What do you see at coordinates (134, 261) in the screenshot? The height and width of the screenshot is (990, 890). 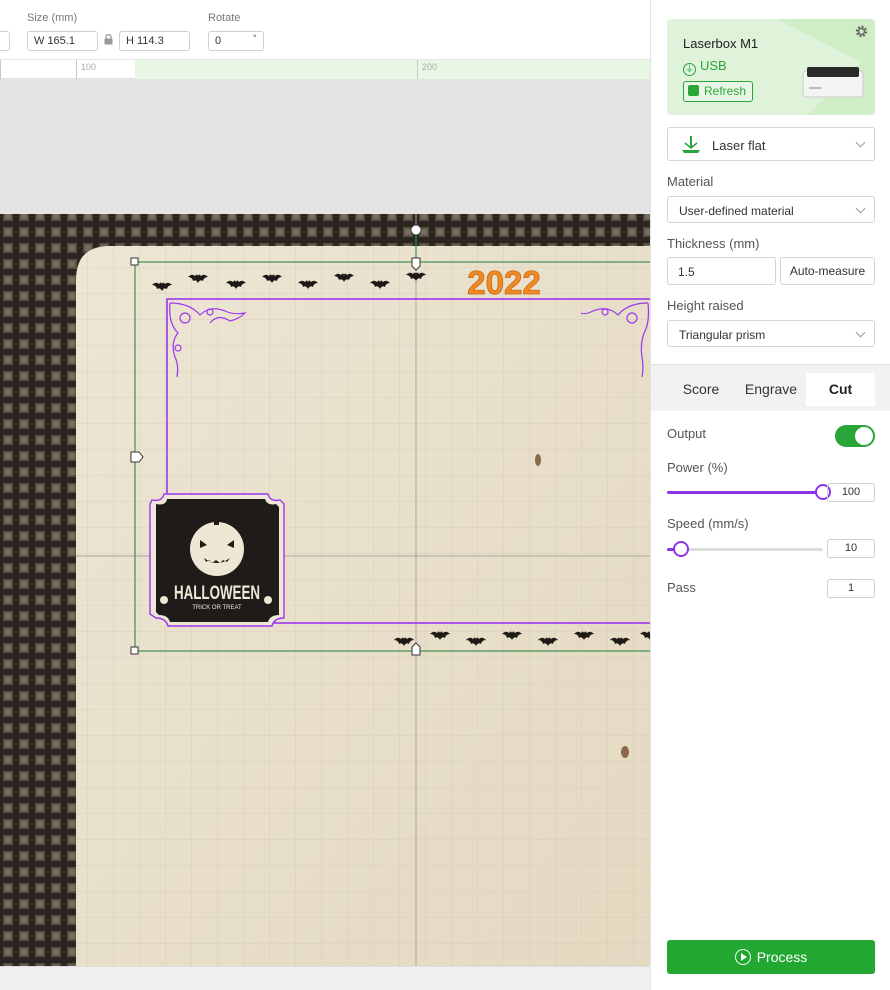 I see `resize-handle-top-left` at bounding box center [134, 261].